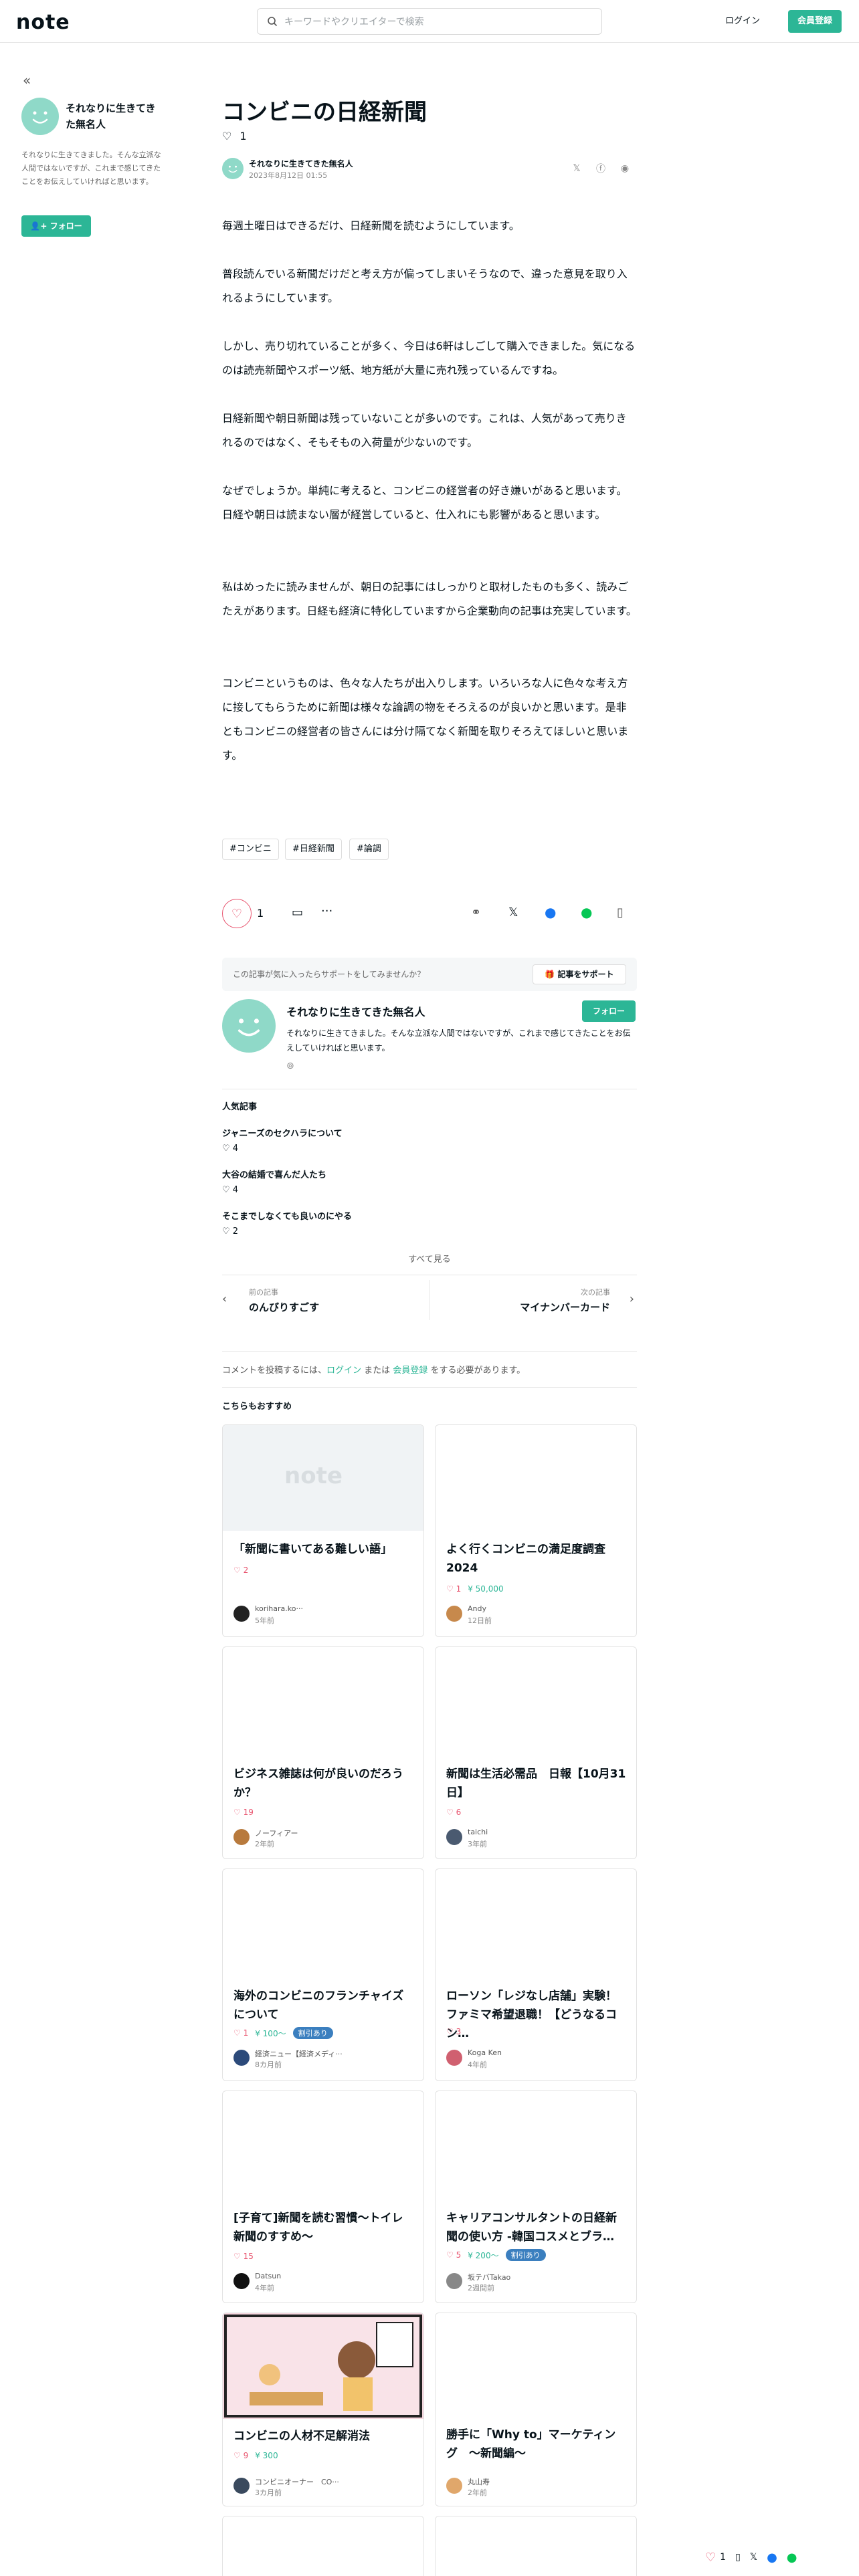 This screenshot has width=859, height=2576. Describe the element at coordinates (620, 913) in the screenshot. I see `embed-icon: ▯` at that location.